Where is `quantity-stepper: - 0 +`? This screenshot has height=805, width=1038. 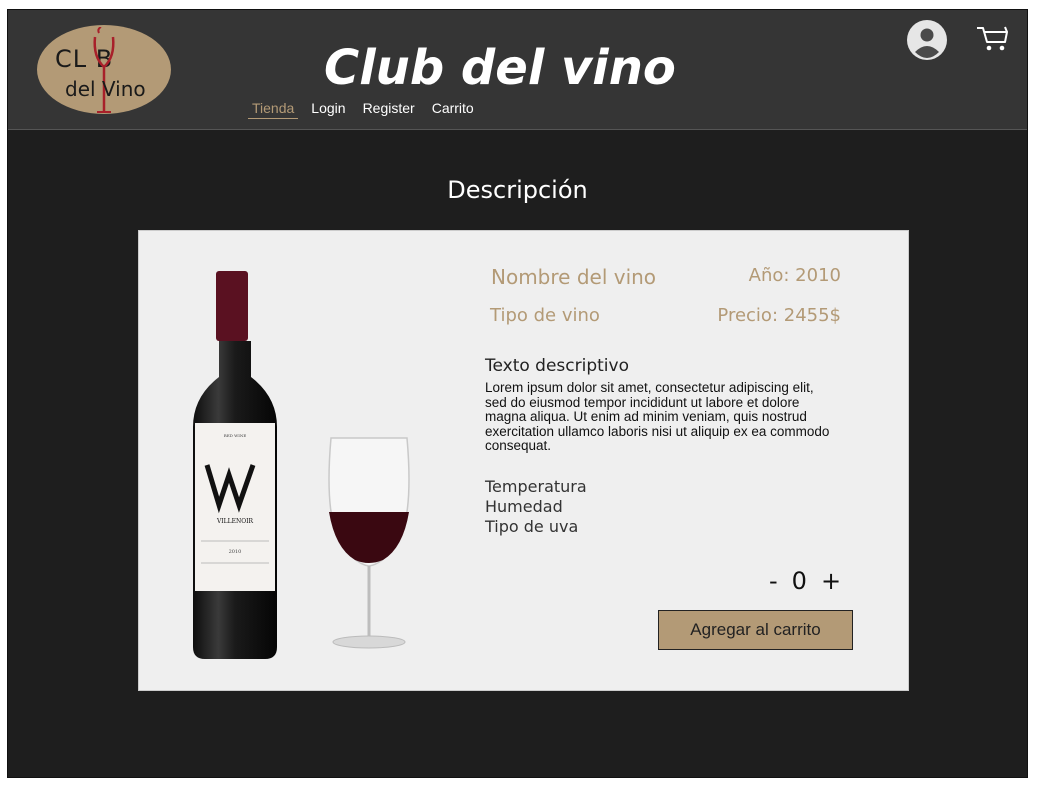 quantity-stepper: - 0 + is located at coordinates (805, 581).